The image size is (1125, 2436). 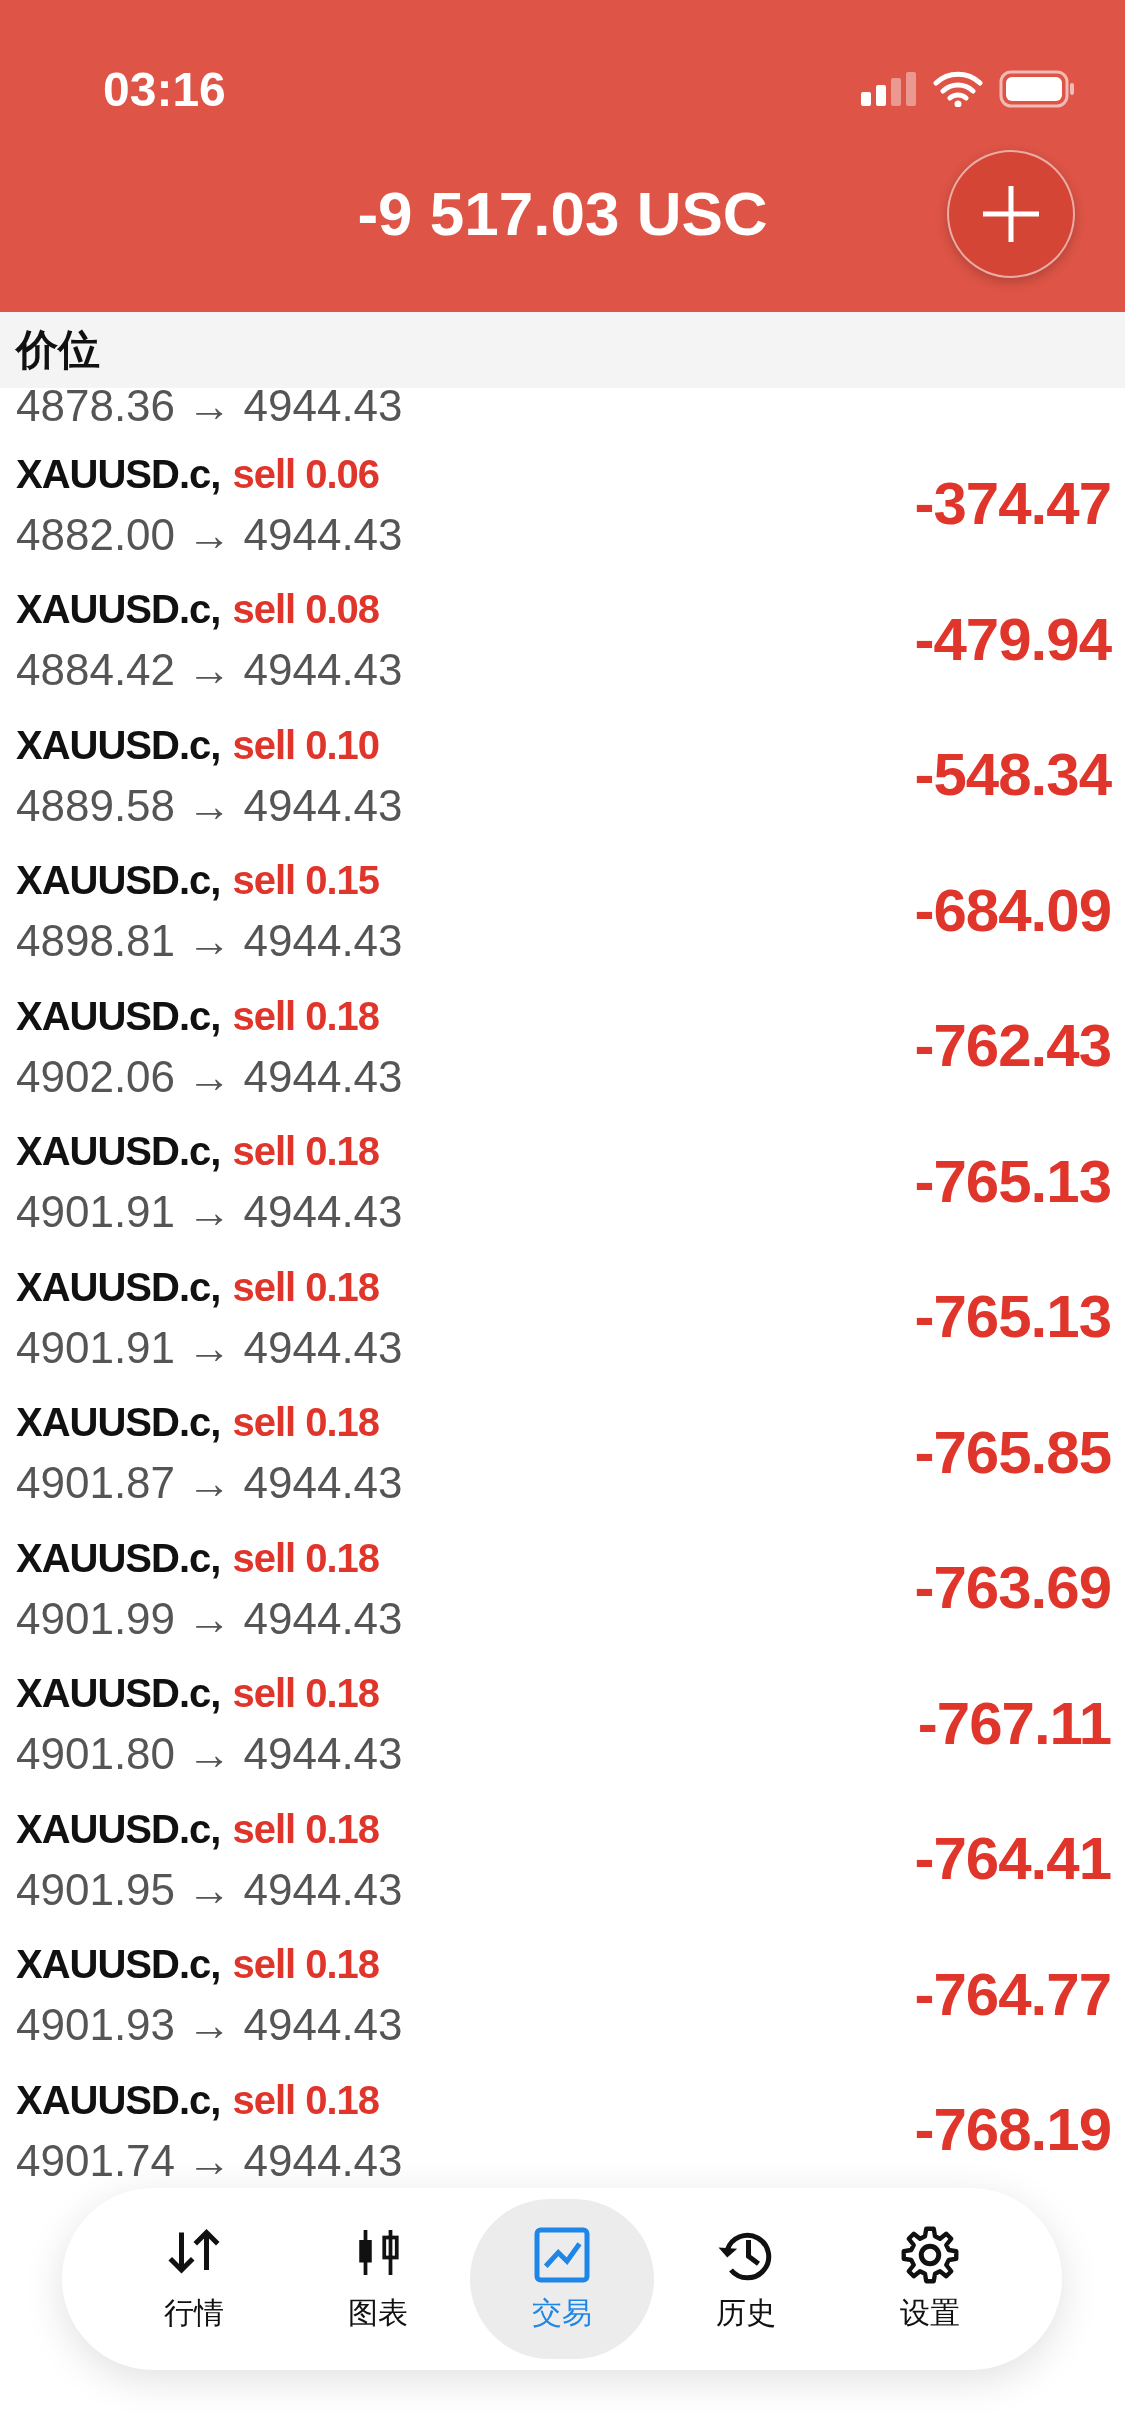 I want to click on profit-value: -768.19, so click(x=1012, y=2130).